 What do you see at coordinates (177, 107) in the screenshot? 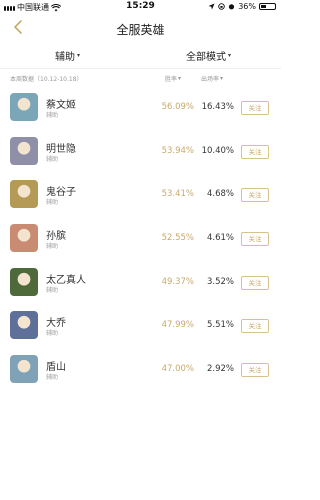
I see `hero-win-rate: 56.09%` at bounding box center [177, 107].